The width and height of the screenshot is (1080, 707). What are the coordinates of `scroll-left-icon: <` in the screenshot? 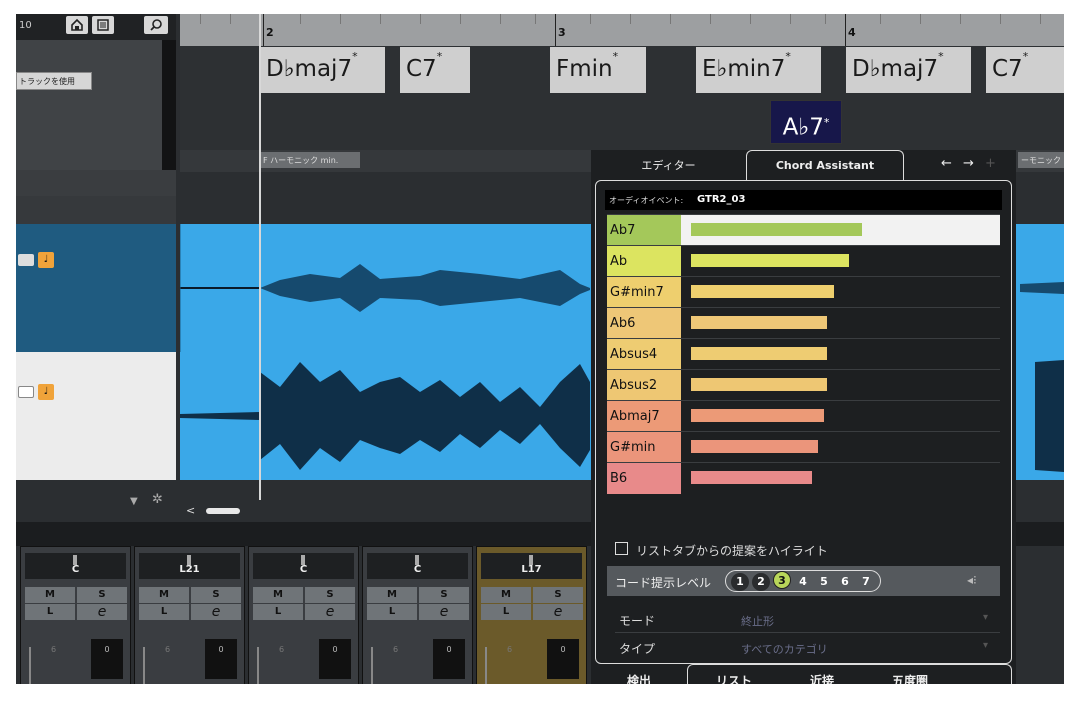 It's located at (190, 510).